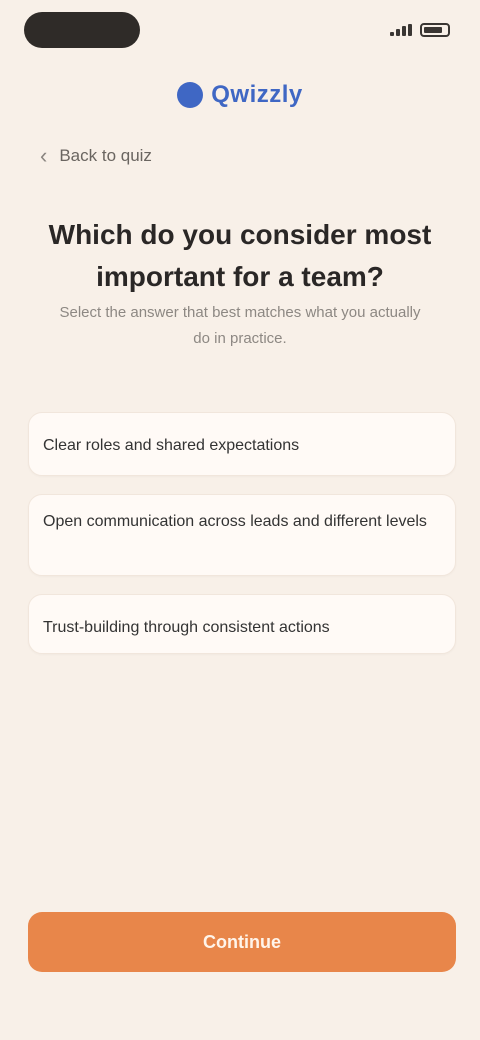 The height and width of the screenshot is (1040, 480). Describe the element at coordinates (190, 95) in the screenshot. I see `logo-mark-icon` at that location.